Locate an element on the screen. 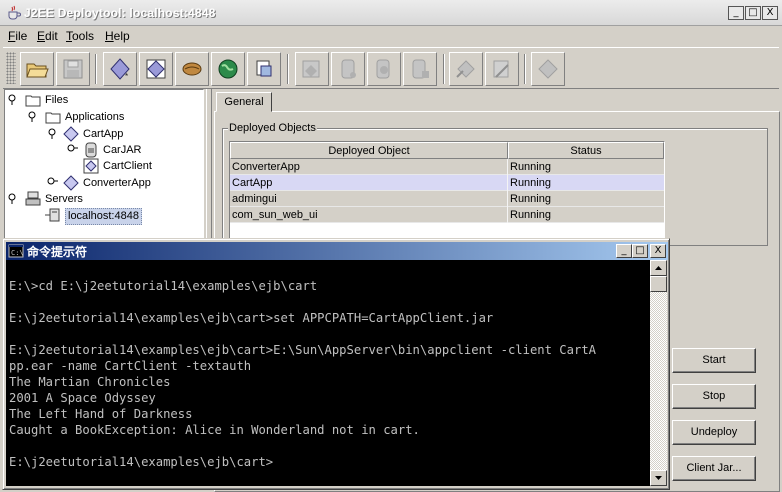  vertical-scrollbar is located at coordinates (658, 373).